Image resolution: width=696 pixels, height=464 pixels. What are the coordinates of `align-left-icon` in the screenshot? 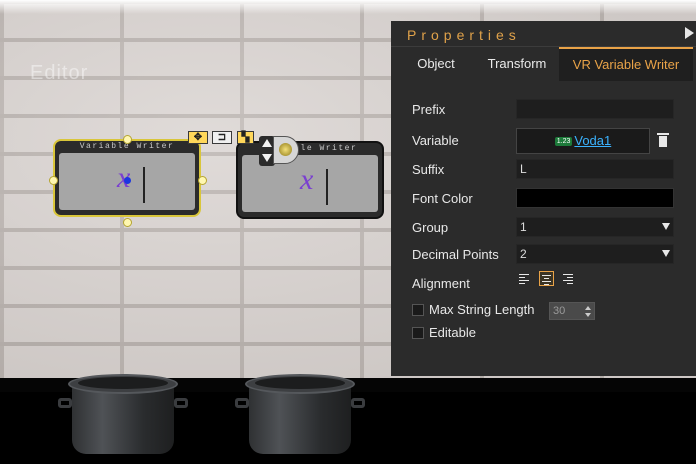 It's located at (524, 278).